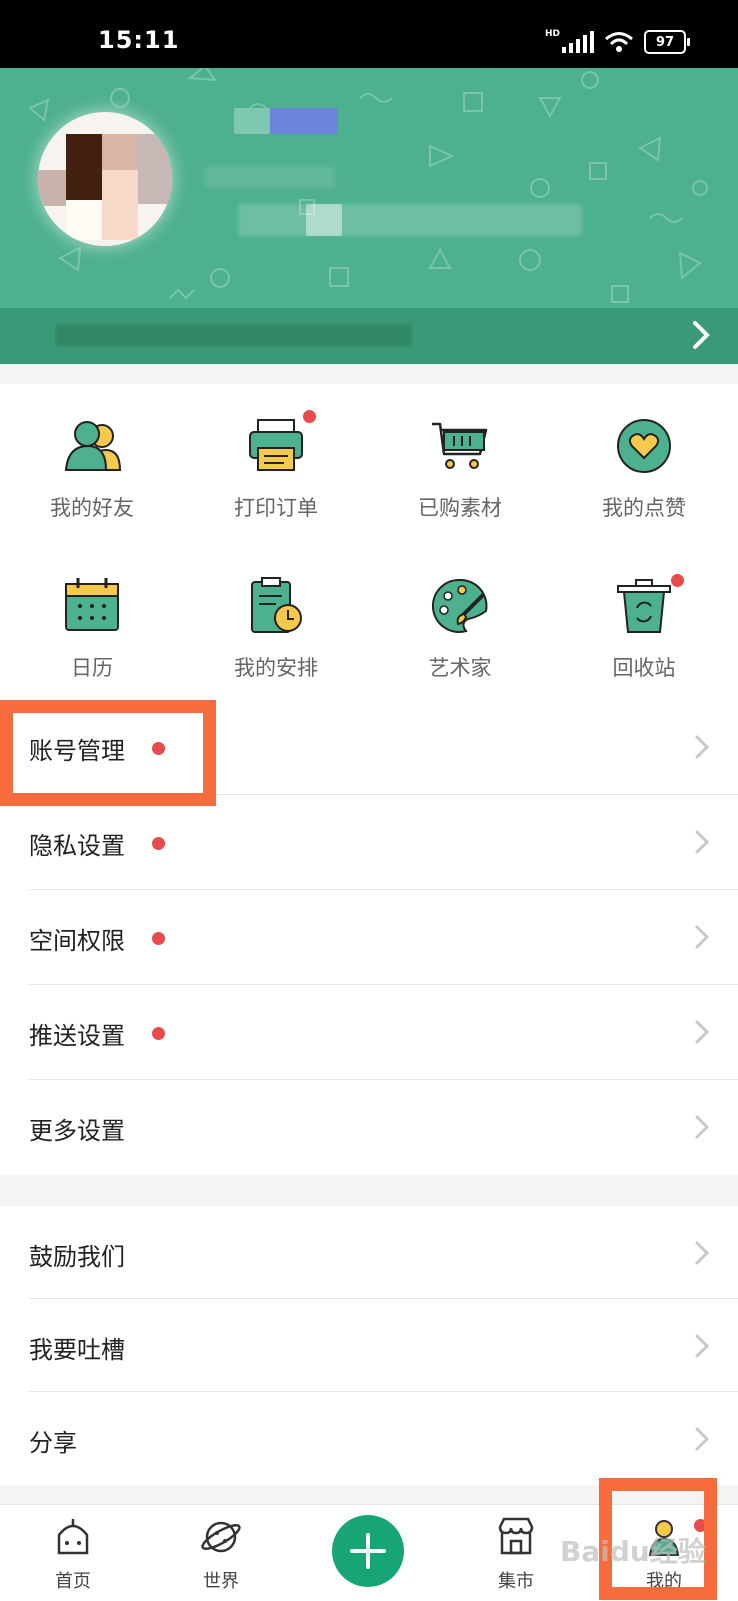  What do you see at coordinates (552, 34) in the screenshot?
I see `network-type-label: HD` at bounding box center [552, 34].